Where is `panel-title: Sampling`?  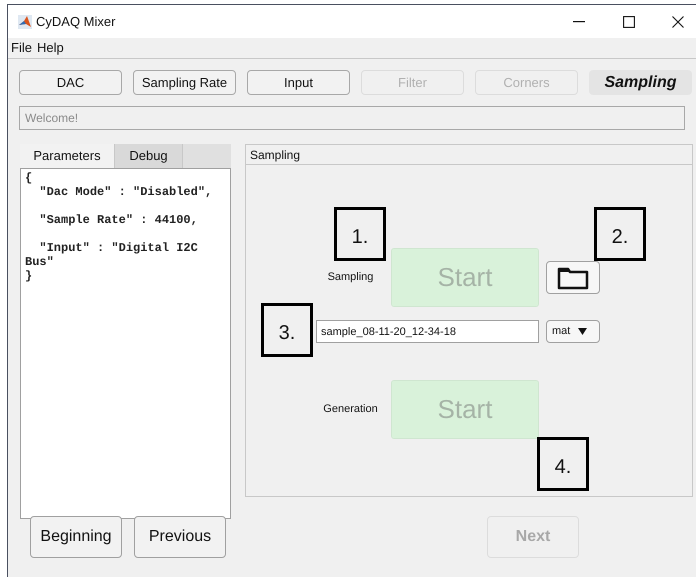
panel-title: Sampling is located at coordinates (275, 155).